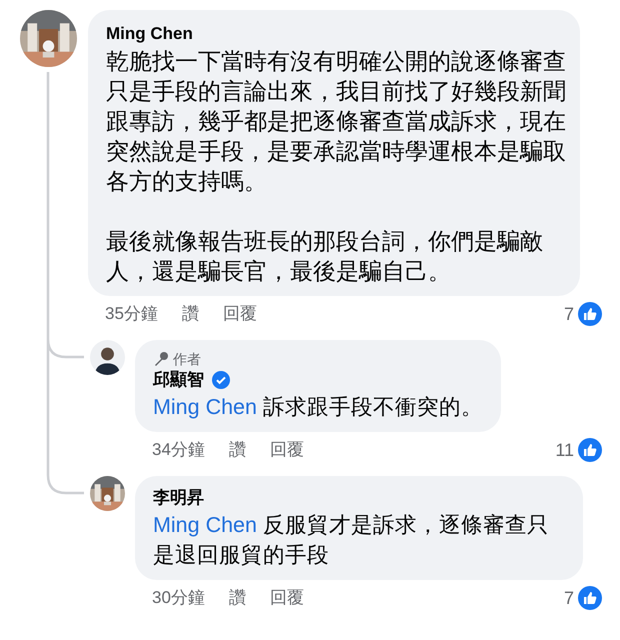 The image size is (620, 640). Describe the element at coordinates (107, 357) in the screenshot. I see `avatar-icon` at that location.